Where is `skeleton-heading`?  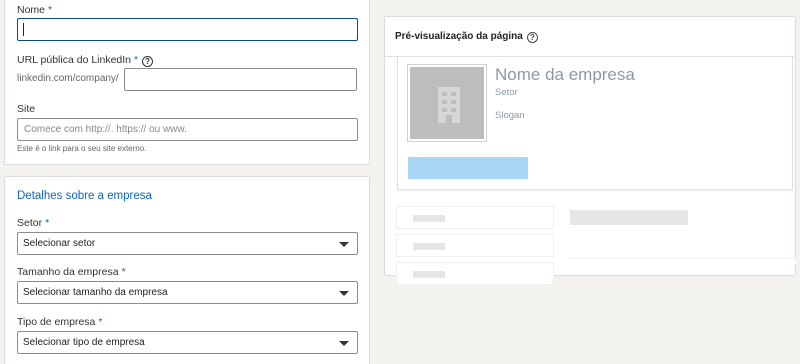
skeleton-heading is located at coordinates (629, 217).